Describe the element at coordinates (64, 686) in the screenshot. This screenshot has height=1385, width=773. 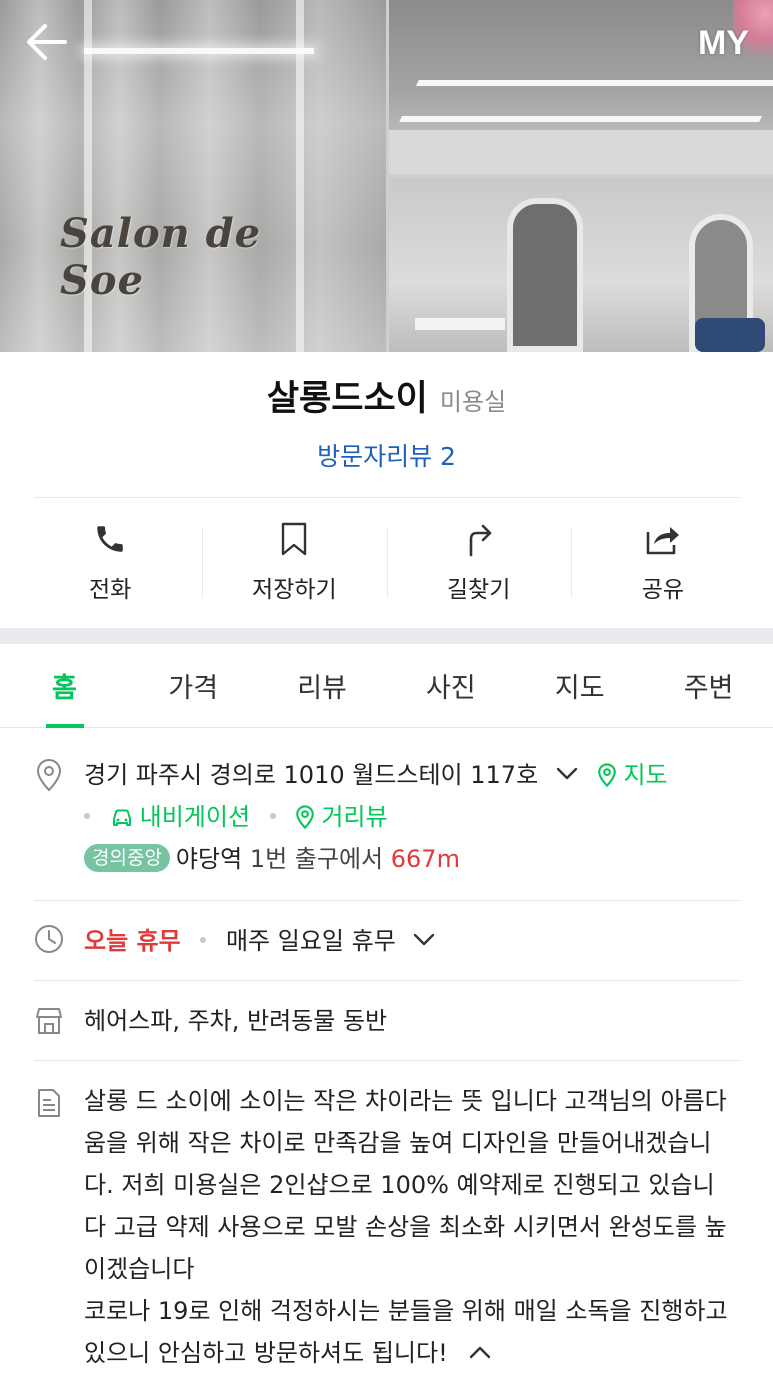
I see `tab-home: 홈` at that location.